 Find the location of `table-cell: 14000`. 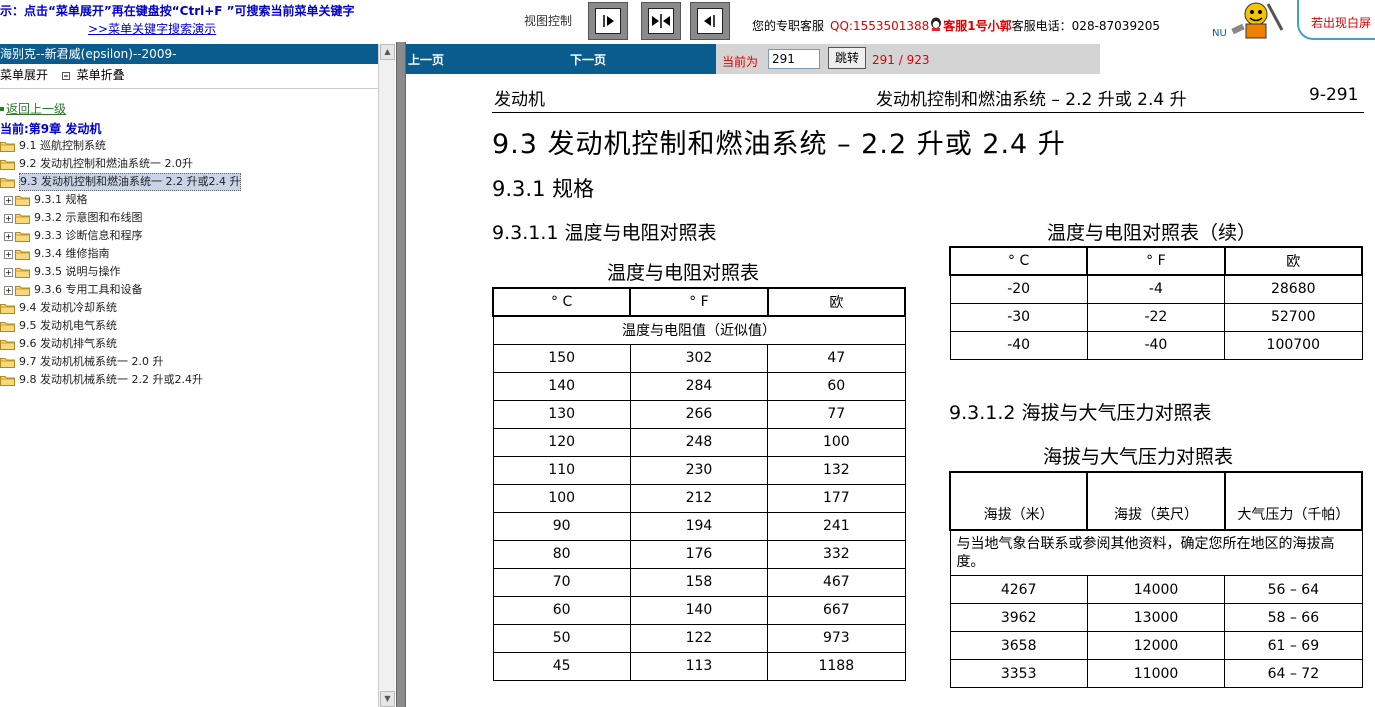

table-cell: 14000 is located at coordinates (1156, 589).